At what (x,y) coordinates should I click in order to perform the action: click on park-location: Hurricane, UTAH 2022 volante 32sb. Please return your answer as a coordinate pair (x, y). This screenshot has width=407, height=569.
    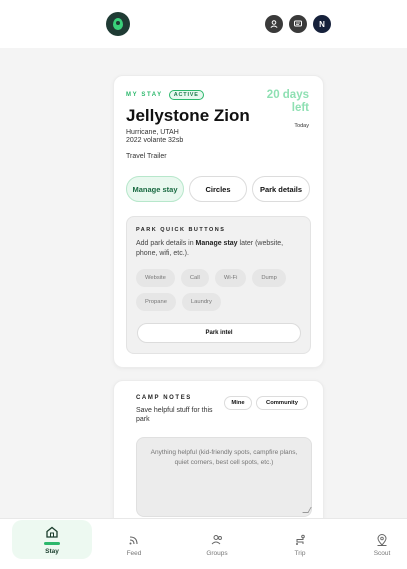
    Looking at the image, I should click on (154, 137).